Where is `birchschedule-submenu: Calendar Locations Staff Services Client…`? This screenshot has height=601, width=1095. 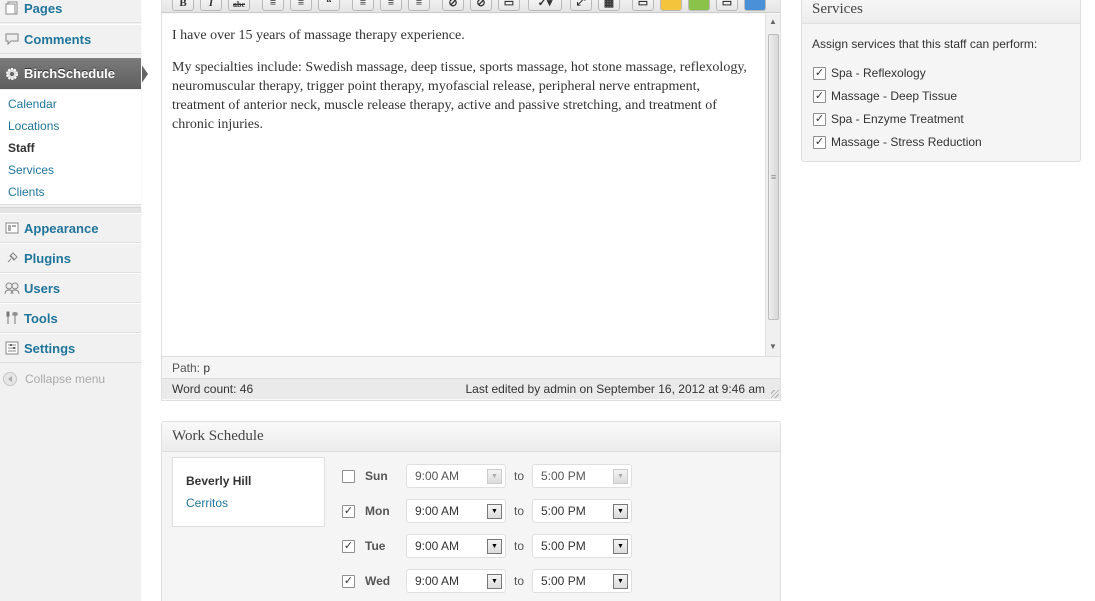 birchschedule-submenu: Calendar Locations Staff Services Client… is located at coordinates (70, 147).